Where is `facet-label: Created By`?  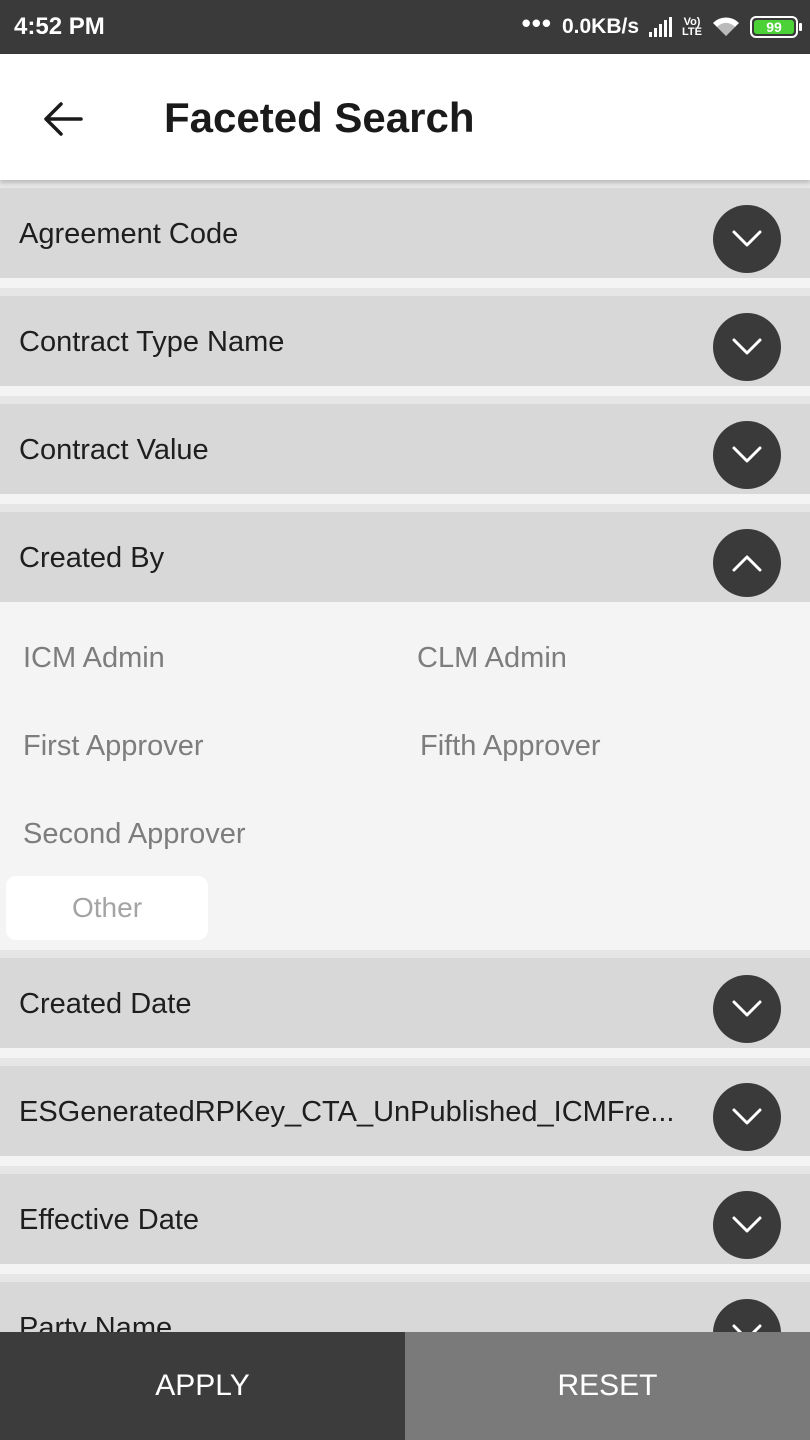
facet-label: Created By is located at coordinates (92, 558).